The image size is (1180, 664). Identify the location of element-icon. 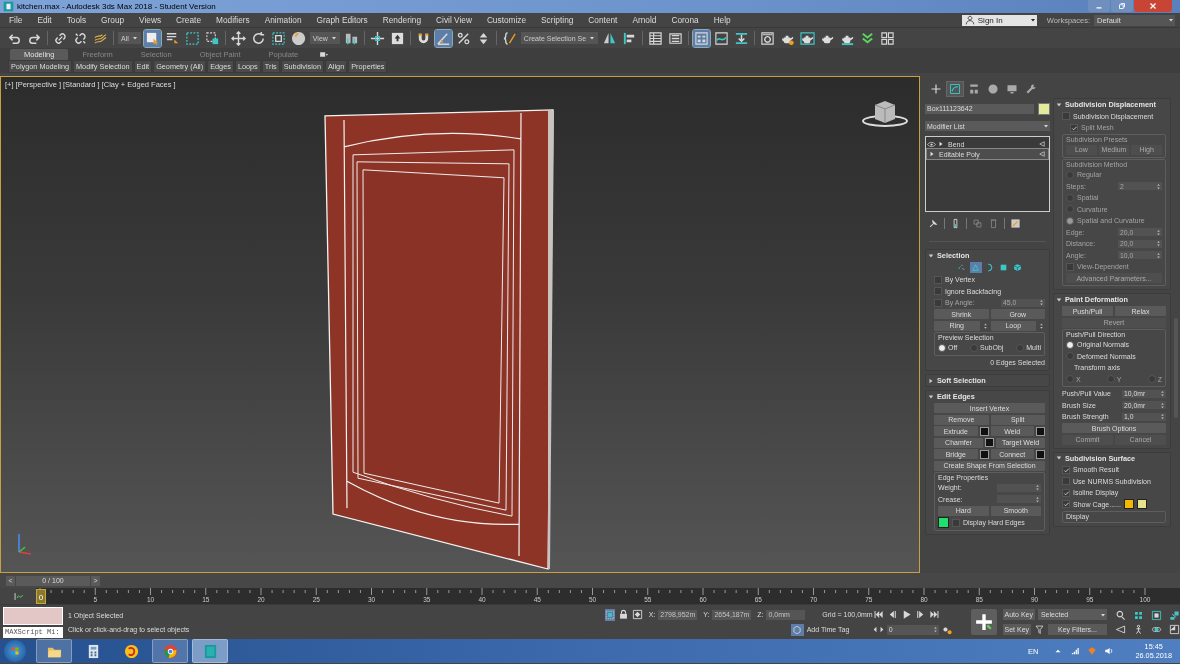
(1017, 267).